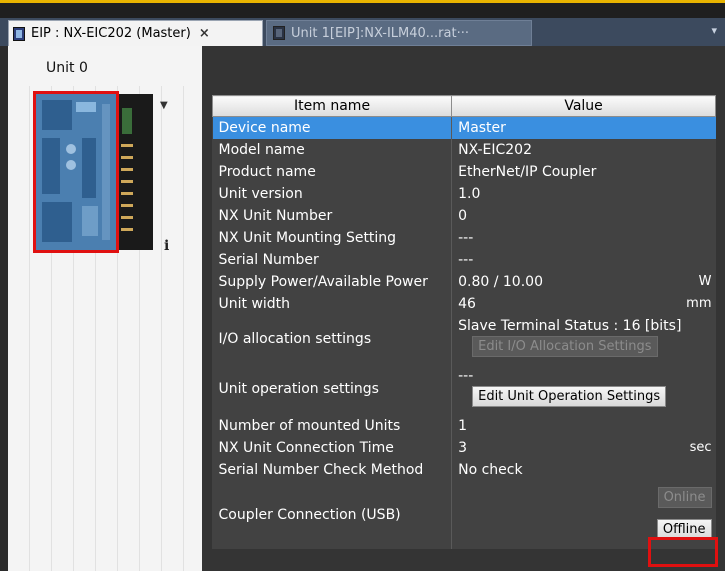  I want to click on table-row: Model name NX-EIC202, so click(464, 150).